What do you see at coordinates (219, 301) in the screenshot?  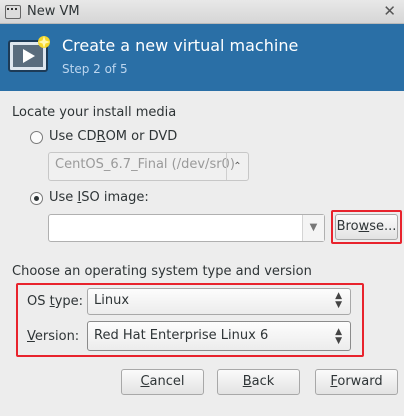 I see `os-type-select: Linux ▲ ▼` at bounding box center [219, 301].